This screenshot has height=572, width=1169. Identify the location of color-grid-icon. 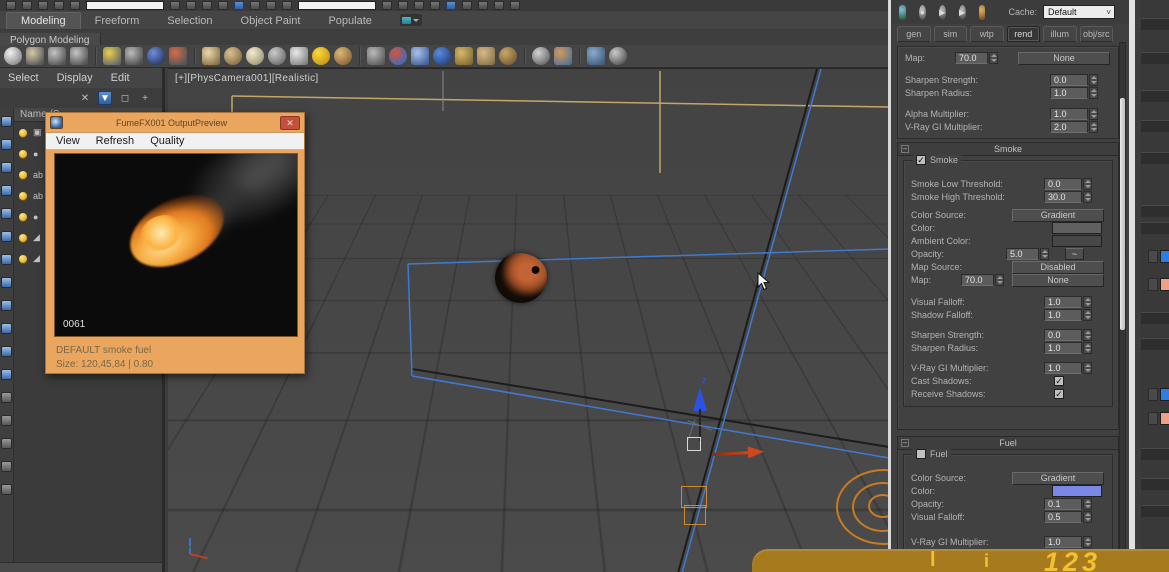
(563, 56).